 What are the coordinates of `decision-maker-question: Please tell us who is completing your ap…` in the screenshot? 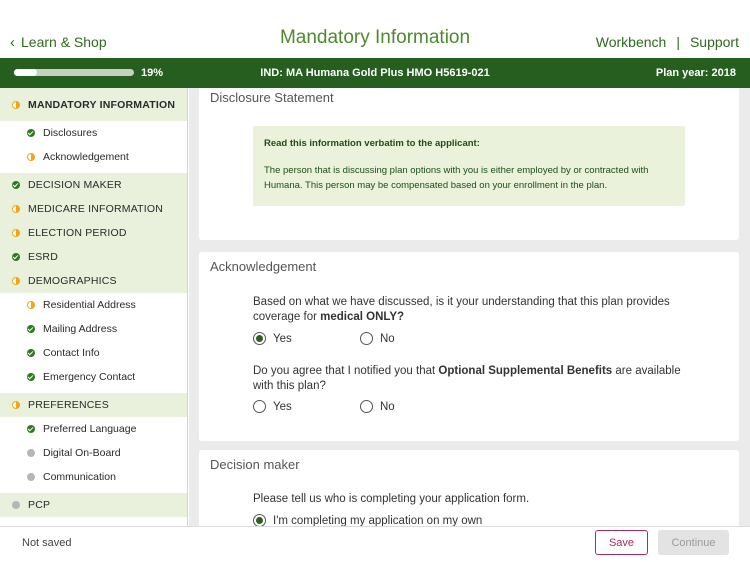 It's located at (391, 499).